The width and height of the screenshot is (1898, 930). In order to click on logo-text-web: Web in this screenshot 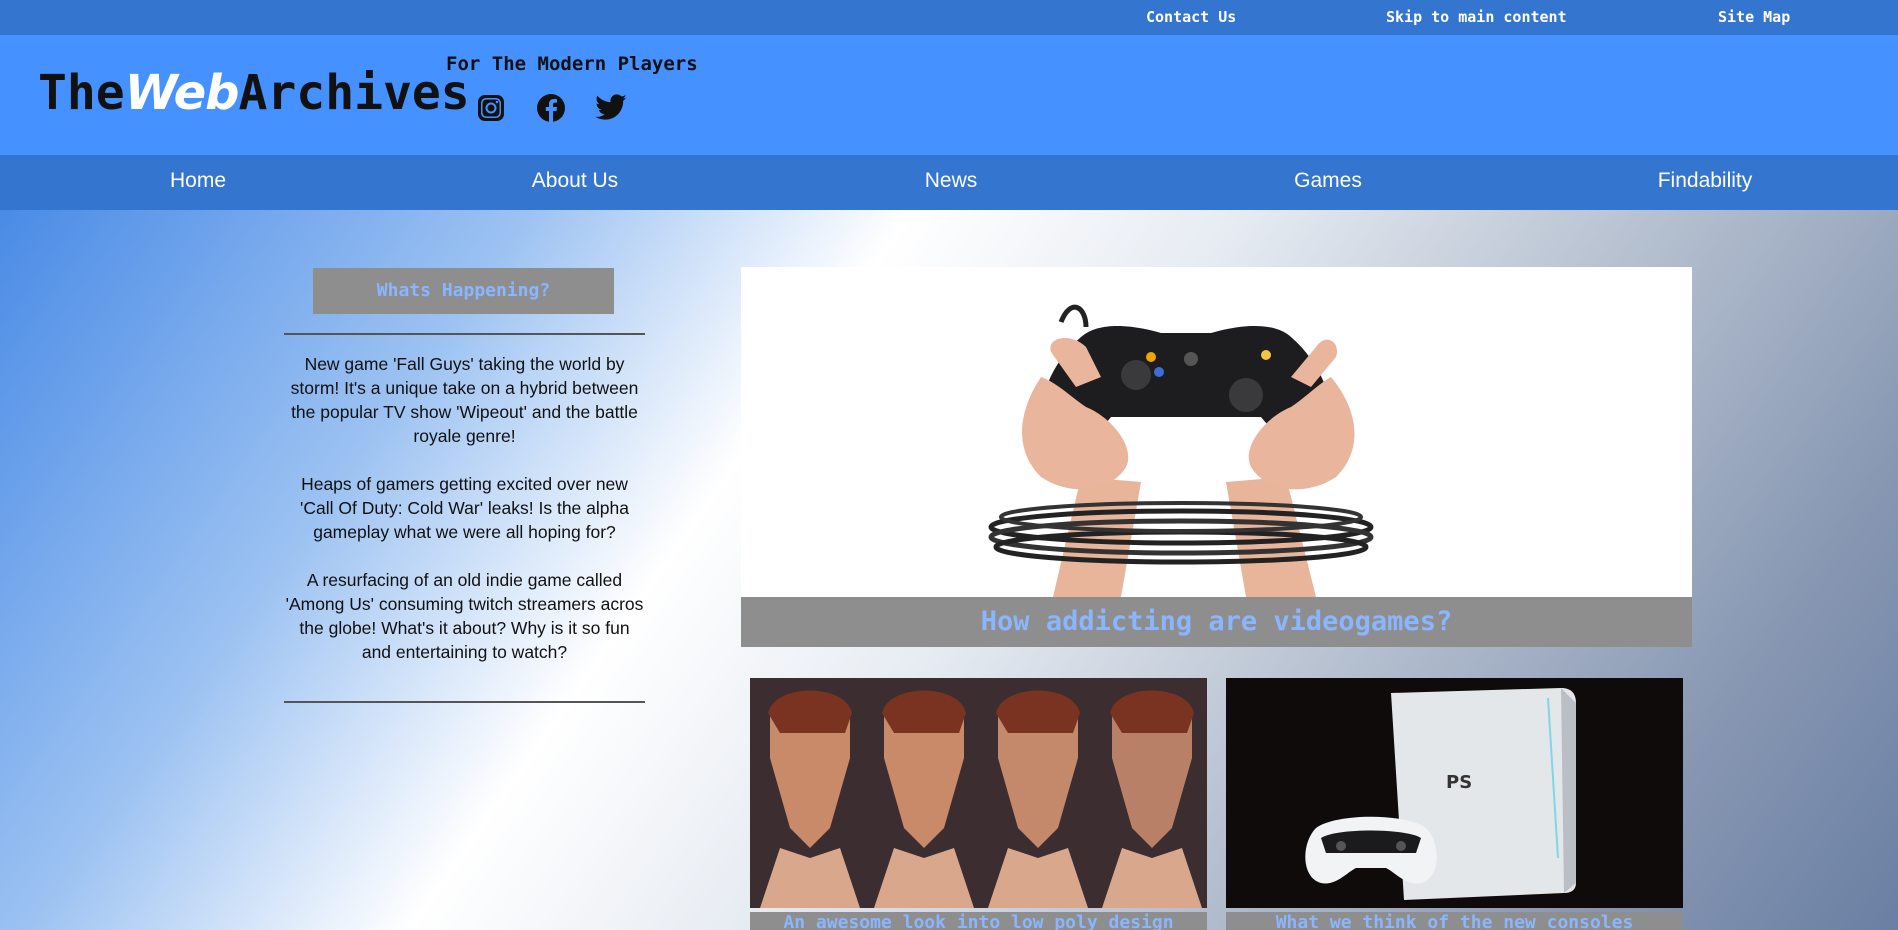, I will do `click(182, 93)`.